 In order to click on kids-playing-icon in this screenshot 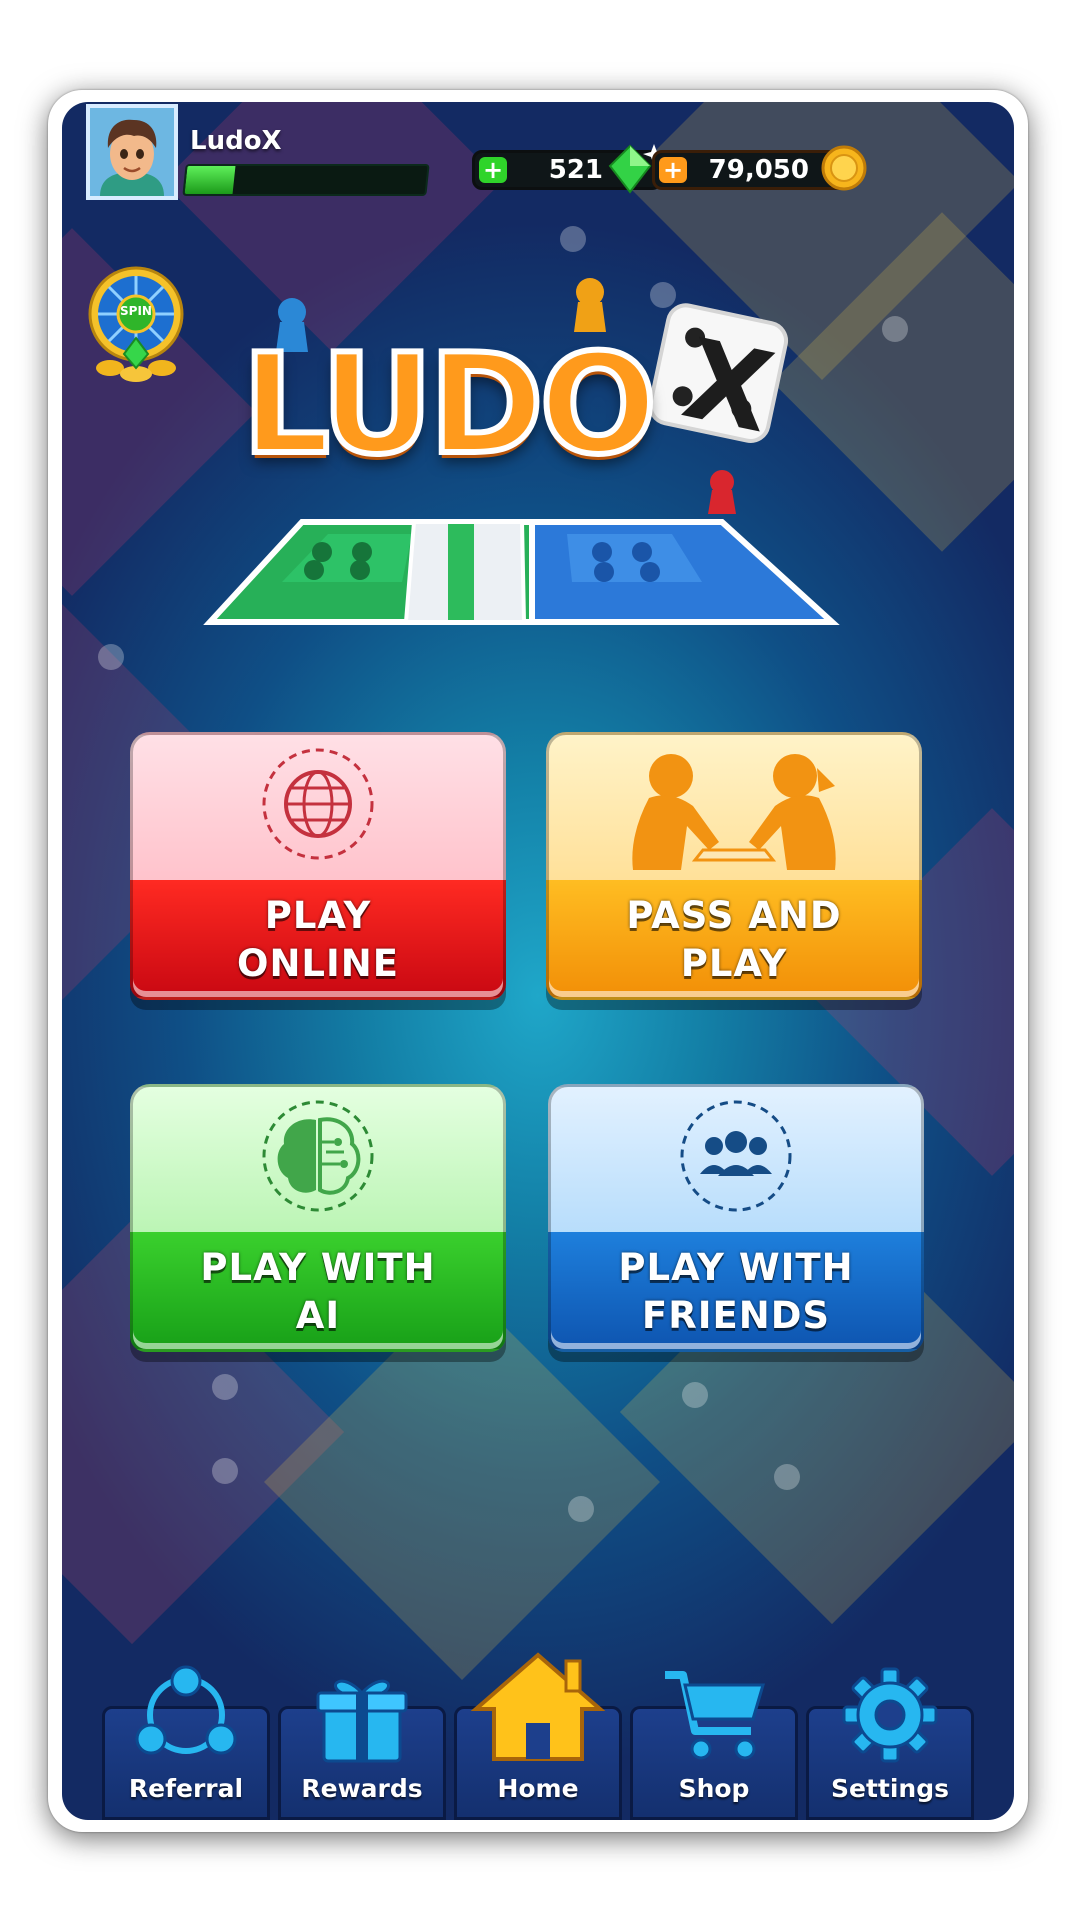, I will do `click(734, 812)`.